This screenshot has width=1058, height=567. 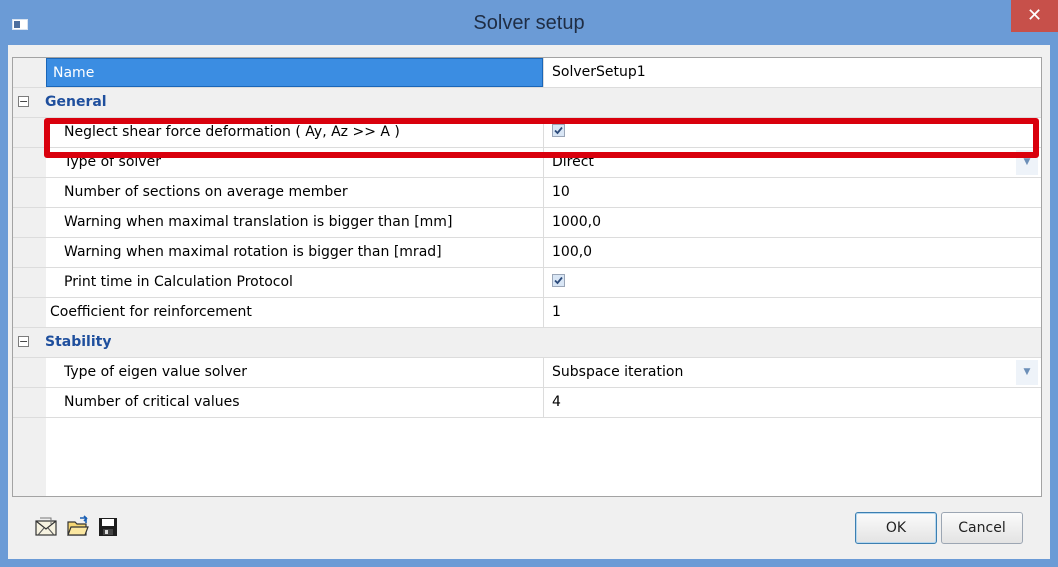 What do you see at coordinates (791, 72) in the screenshot?
I see `name-input: SolverSetup1` at bounding box center [791, 72].